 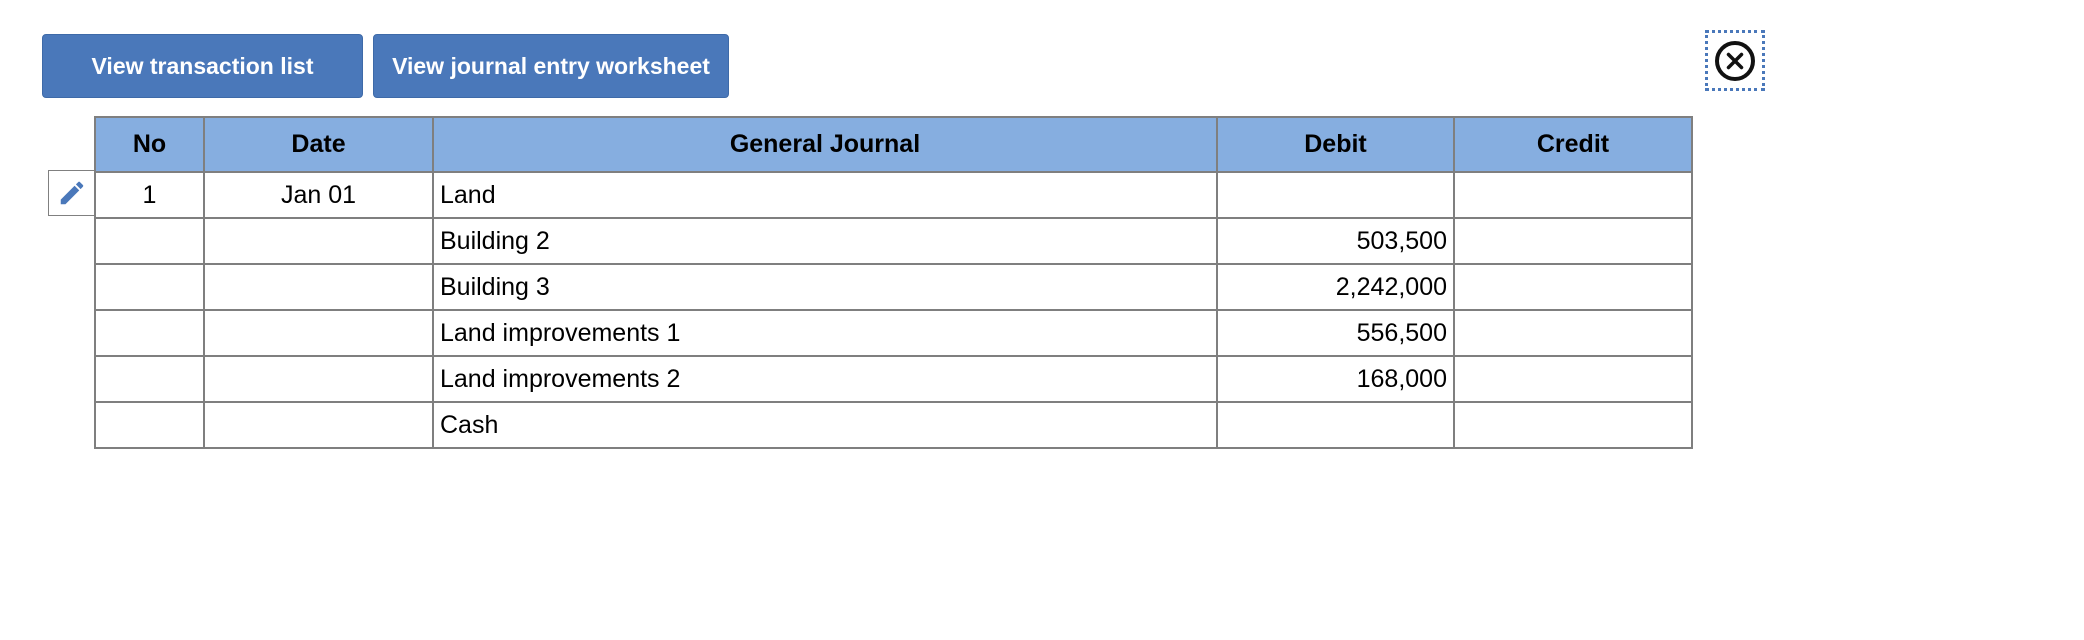 I want to click on cell-account: Building 3, so click(x=825, y=287).